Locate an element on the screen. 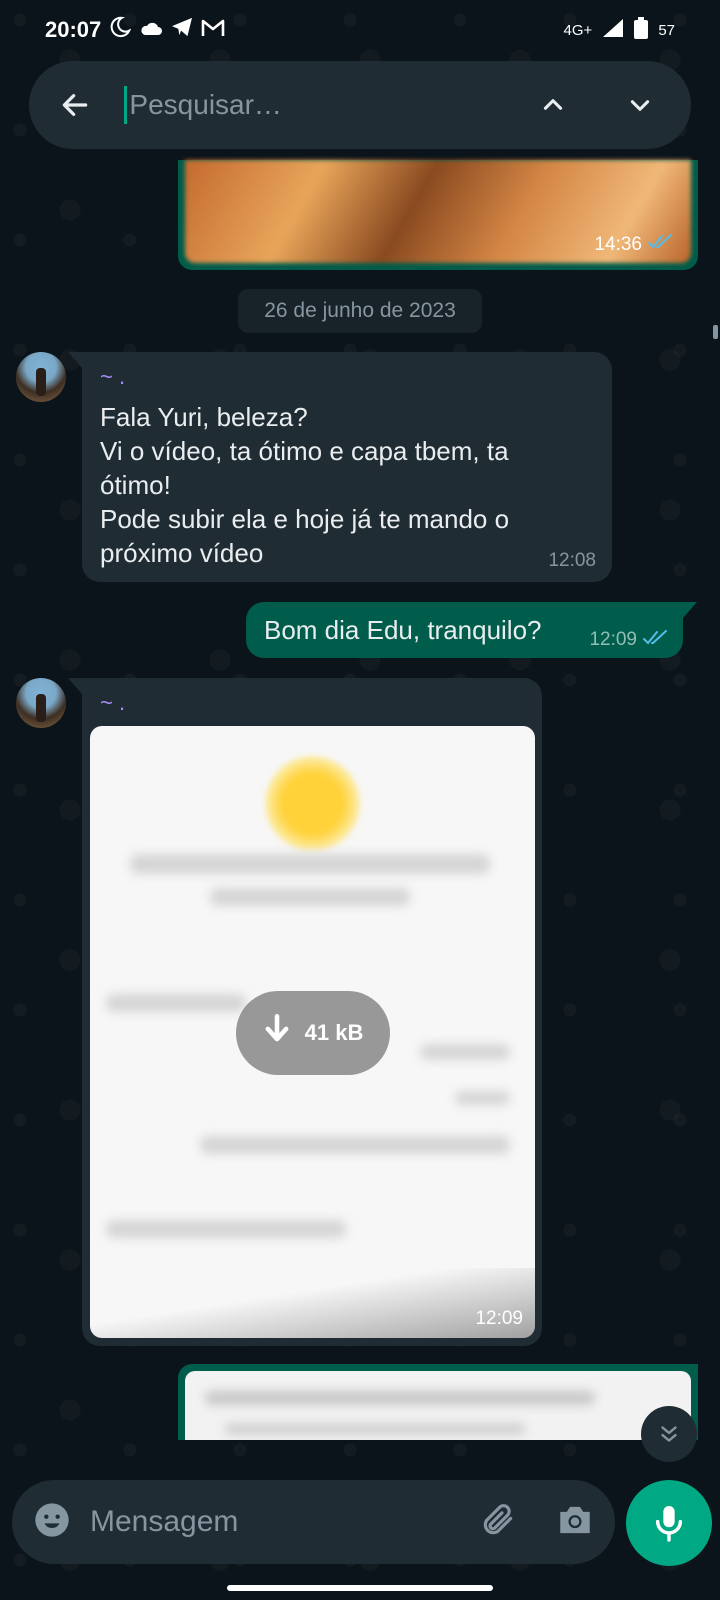 The image size is (720, 1600). scroll-to-bottom-button is located at coordinates (669, 1434).